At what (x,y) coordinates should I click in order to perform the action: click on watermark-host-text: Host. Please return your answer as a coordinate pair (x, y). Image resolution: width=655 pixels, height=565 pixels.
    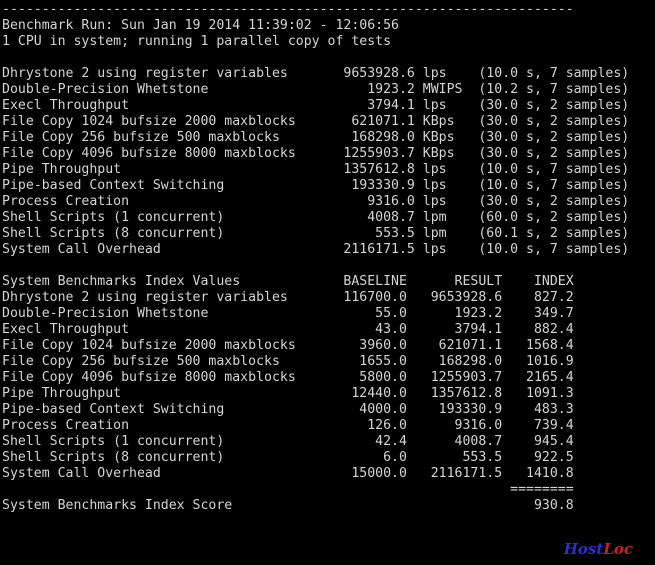
    Looking at the image, I should click on (583, 549).